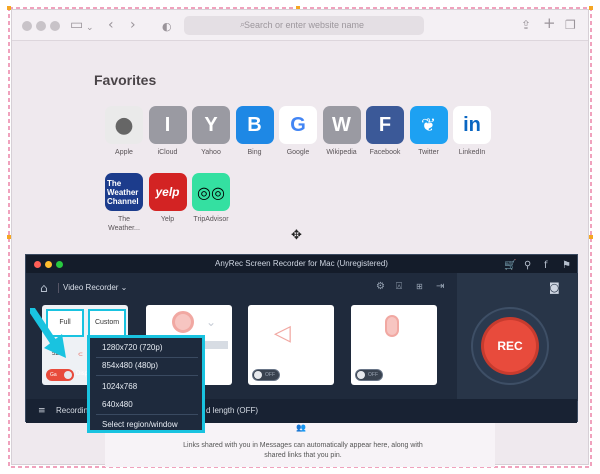 Image resolution: width=600 pixels, height=474 pixels. I want to click on favorite-facebook: F Facebook, so click(385, 131).